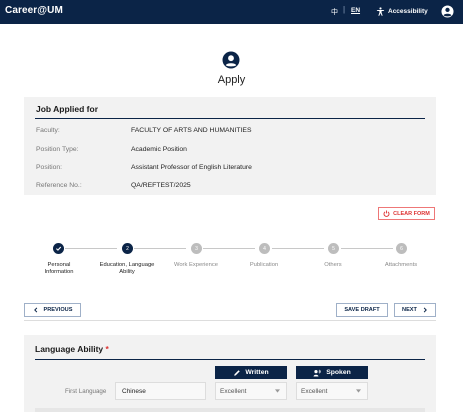 This screenshot has width=463, height=412. I want to click on step-2-label-line1: Education, Language, so click(127, 265).